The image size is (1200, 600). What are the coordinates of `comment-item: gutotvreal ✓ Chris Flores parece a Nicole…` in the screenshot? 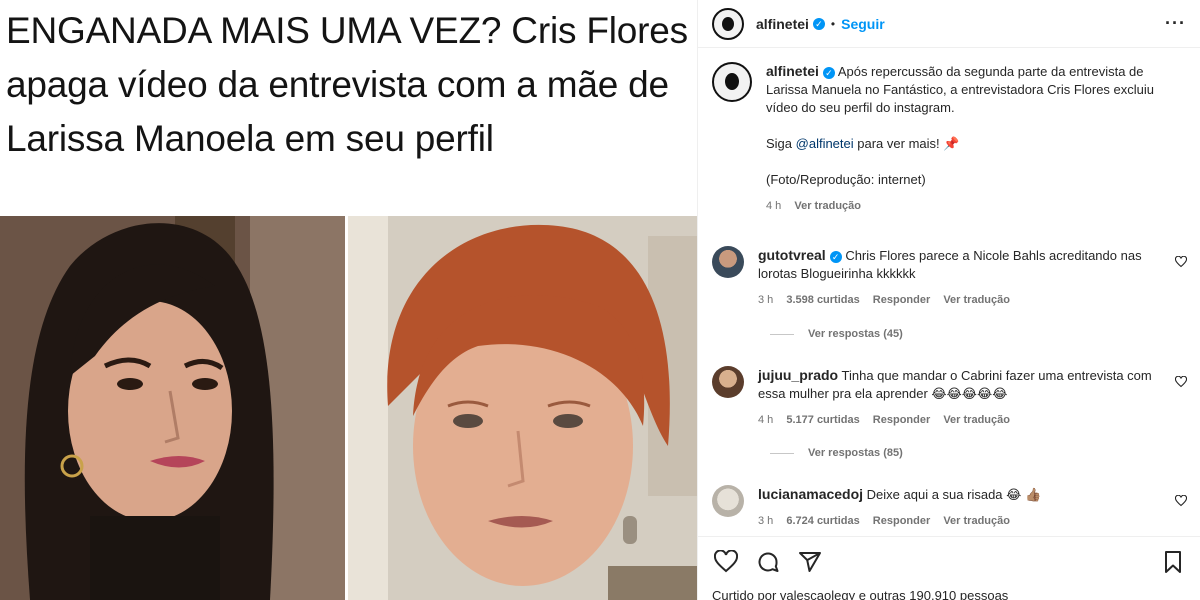 It's located at (949, 277).